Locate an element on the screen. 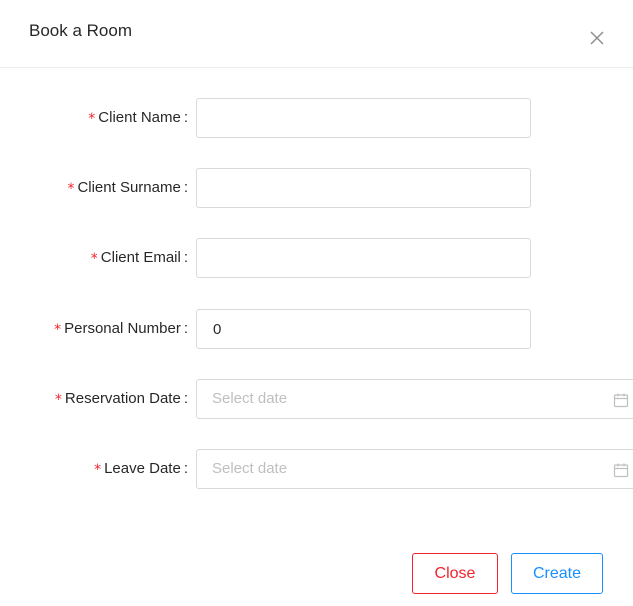 The width and height of the screenshot is (633, 606). reservation-date-placeholder: Select date is located at coordinates (250, 398).